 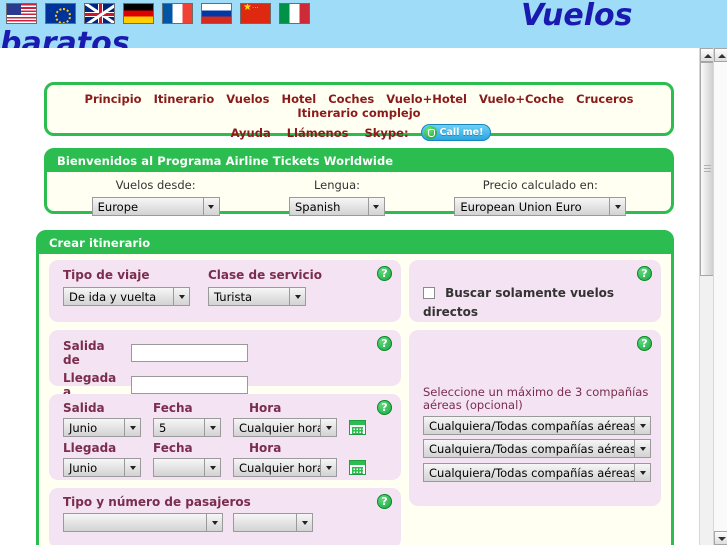 I want to click on airline-select-1: Cualquiera/Todas compañías aéreas, so click(x=537, y=425).